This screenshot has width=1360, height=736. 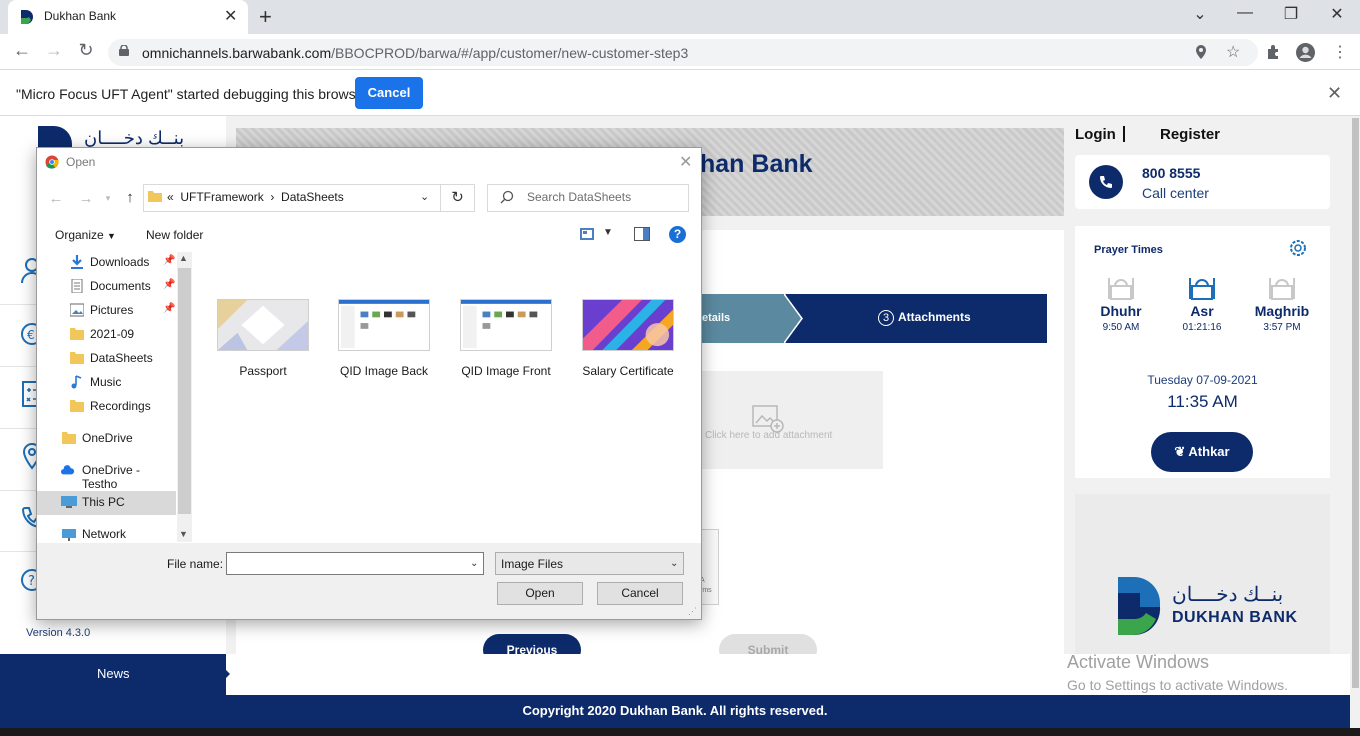 I want to click on file-item-qid-image-front: QID Image Front, so click(x=506, y=338).